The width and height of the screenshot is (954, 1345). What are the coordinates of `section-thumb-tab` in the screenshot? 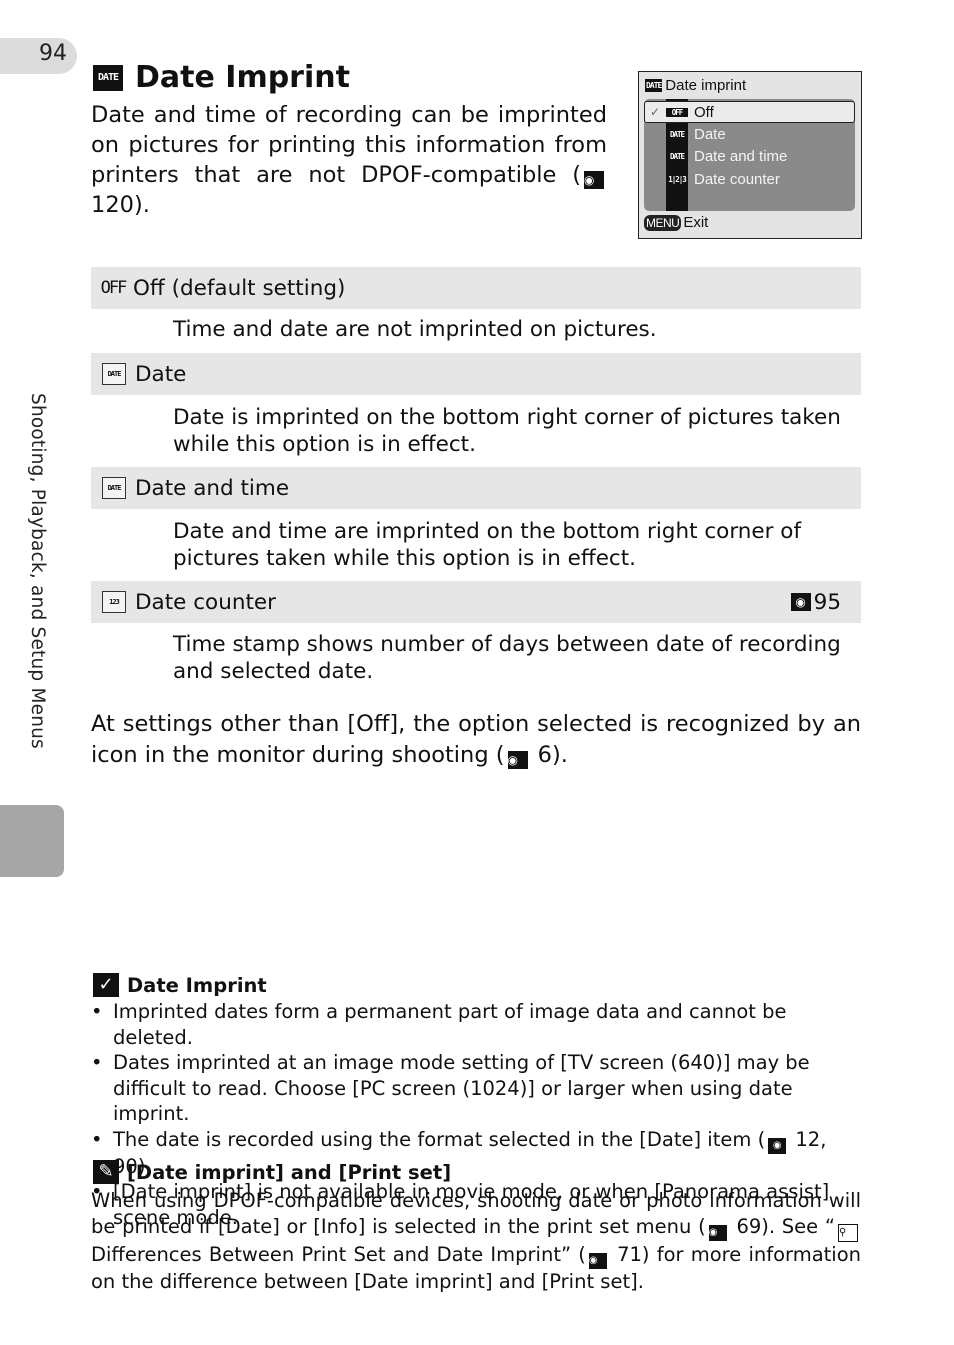 It's located at (32, 841).